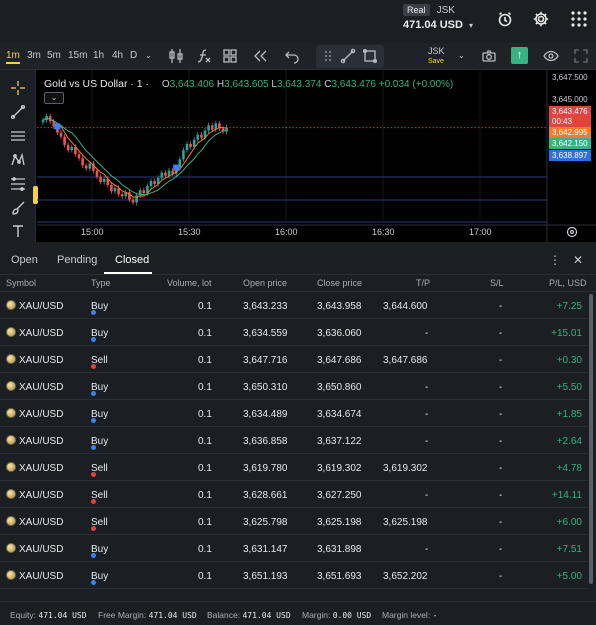  Describe the element at coordinates (370, 56) in the screenshot. I see `rectangle-icon` at that location.